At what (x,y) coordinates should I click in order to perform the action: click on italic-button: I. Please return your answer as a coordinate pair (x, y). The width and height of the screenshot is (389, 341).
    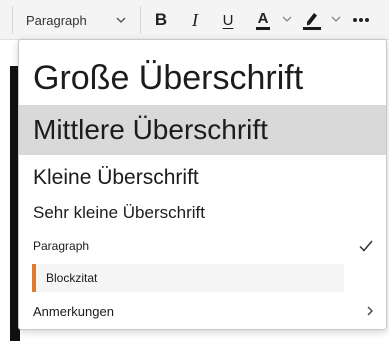
    Looking at the image, I should click on (195, 20).